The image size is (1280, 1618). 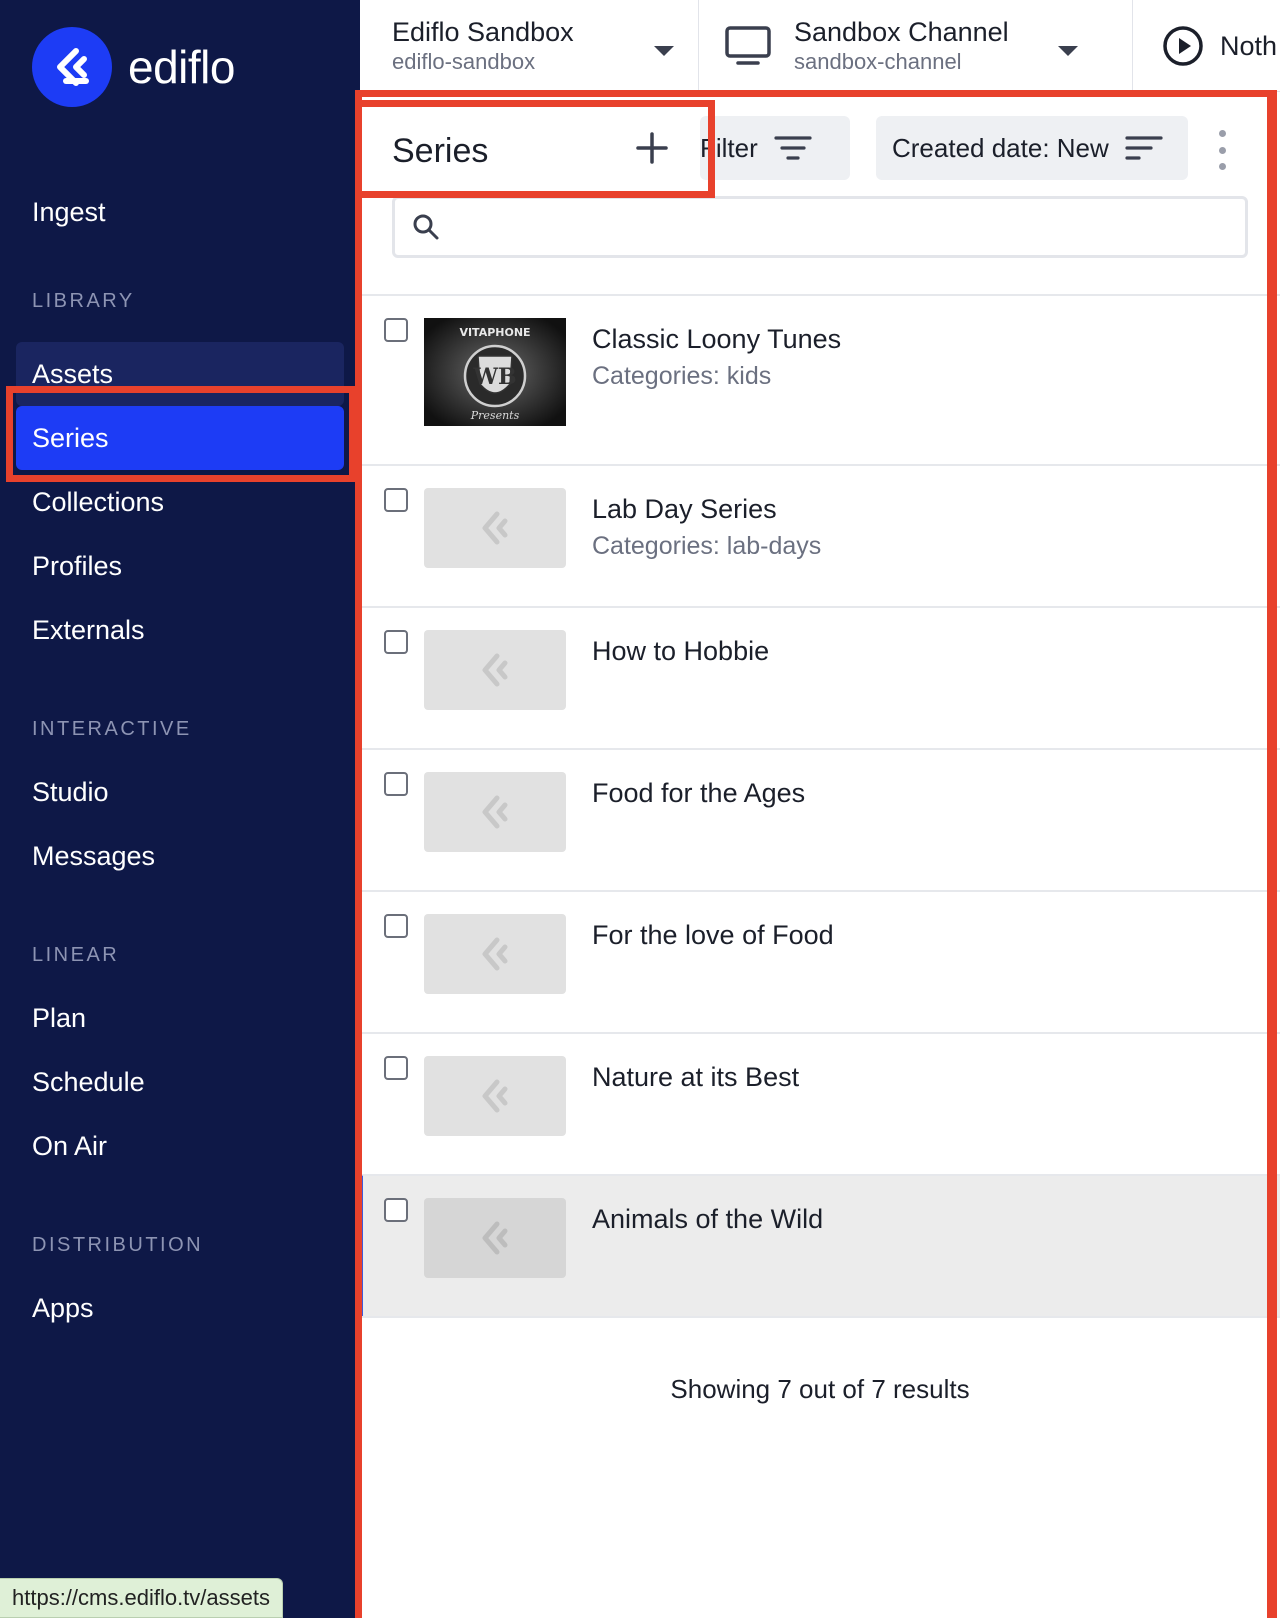 I want to click on series-title: Nature at its Best, so click(x=695, y=1077).